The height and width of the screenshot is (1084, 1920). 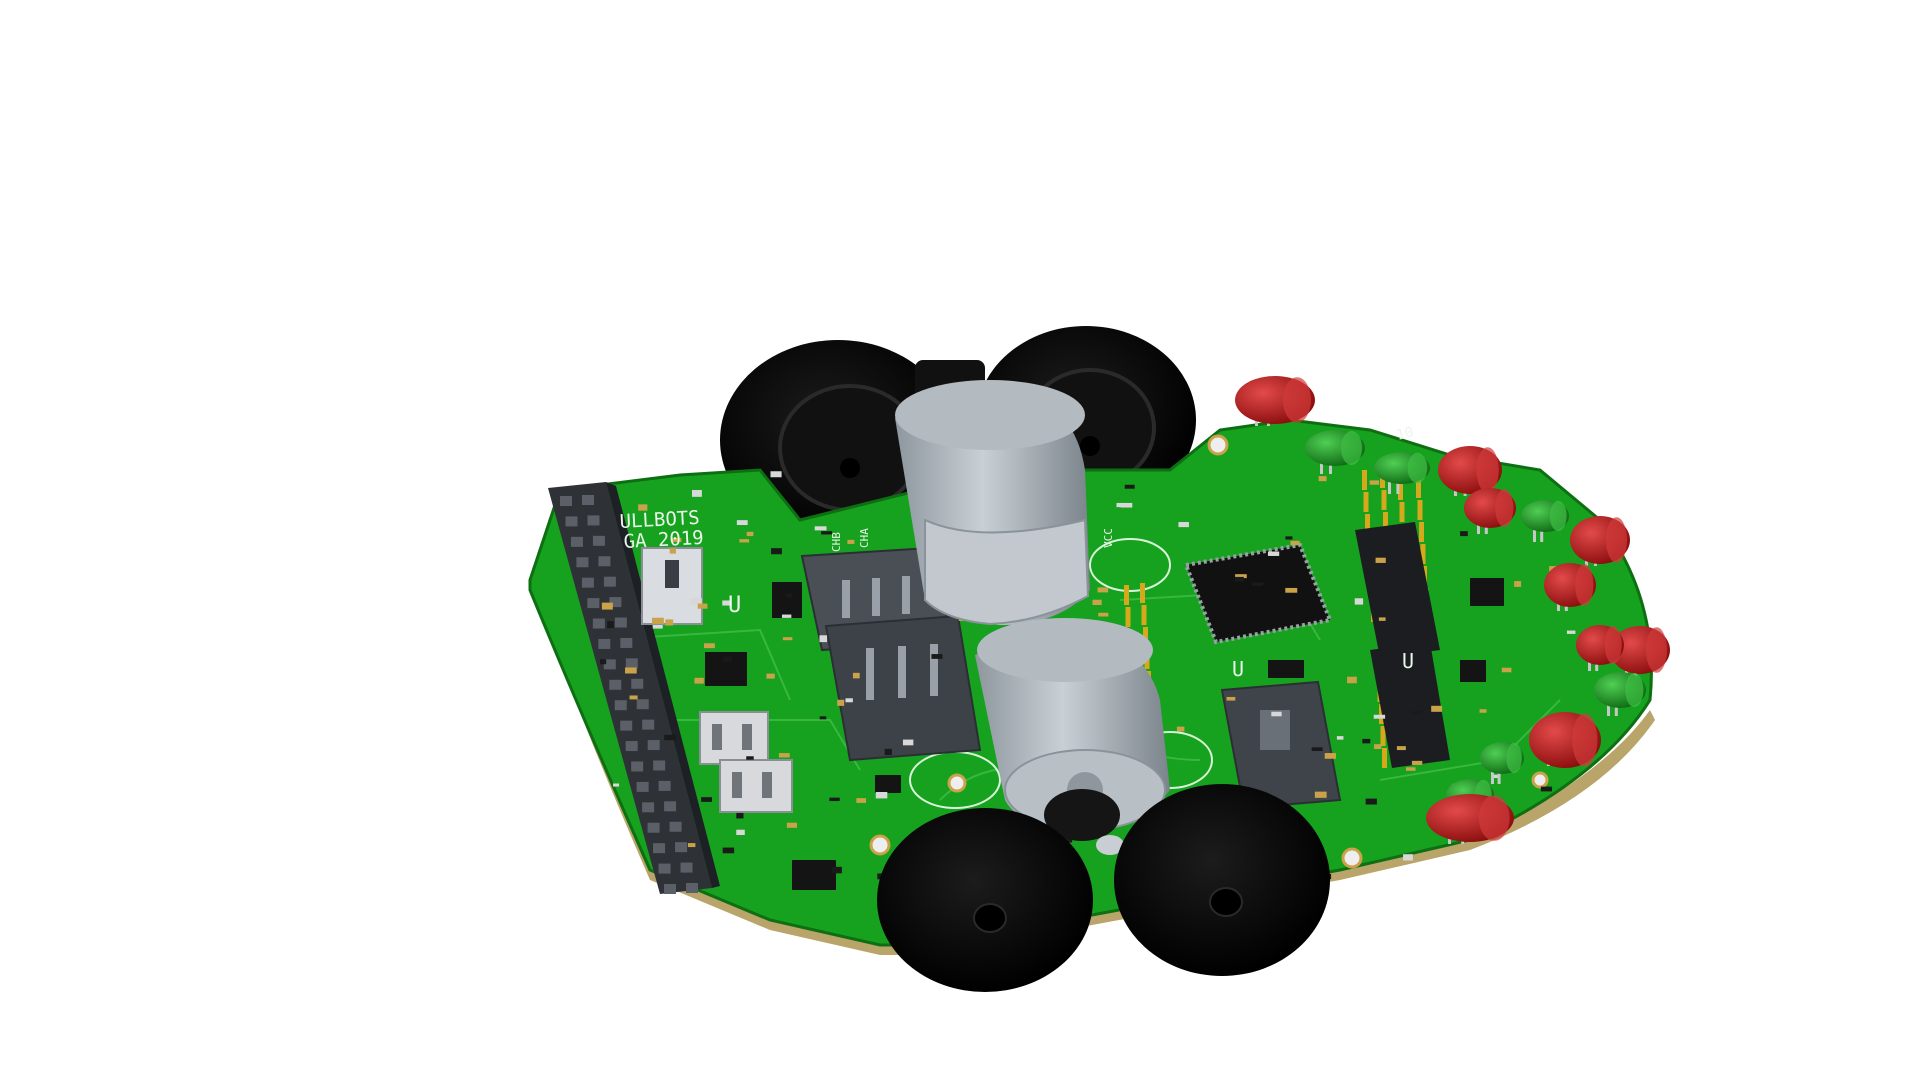 I want to click on front-left-wheel, so click(x=985, y=900).